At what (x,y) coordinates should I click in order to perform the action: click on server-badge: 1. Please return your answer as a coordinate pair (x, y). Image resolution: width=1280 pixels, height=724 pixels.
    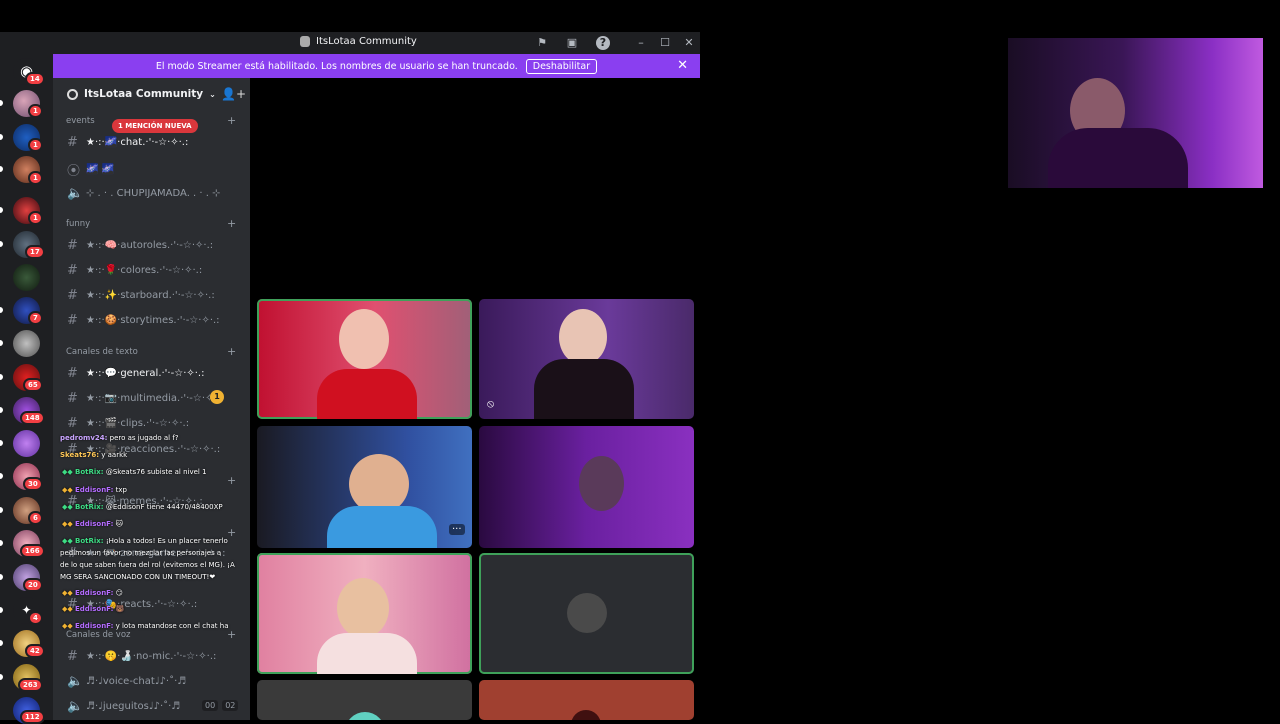
    Looking at the image, I should click on (35, 218).